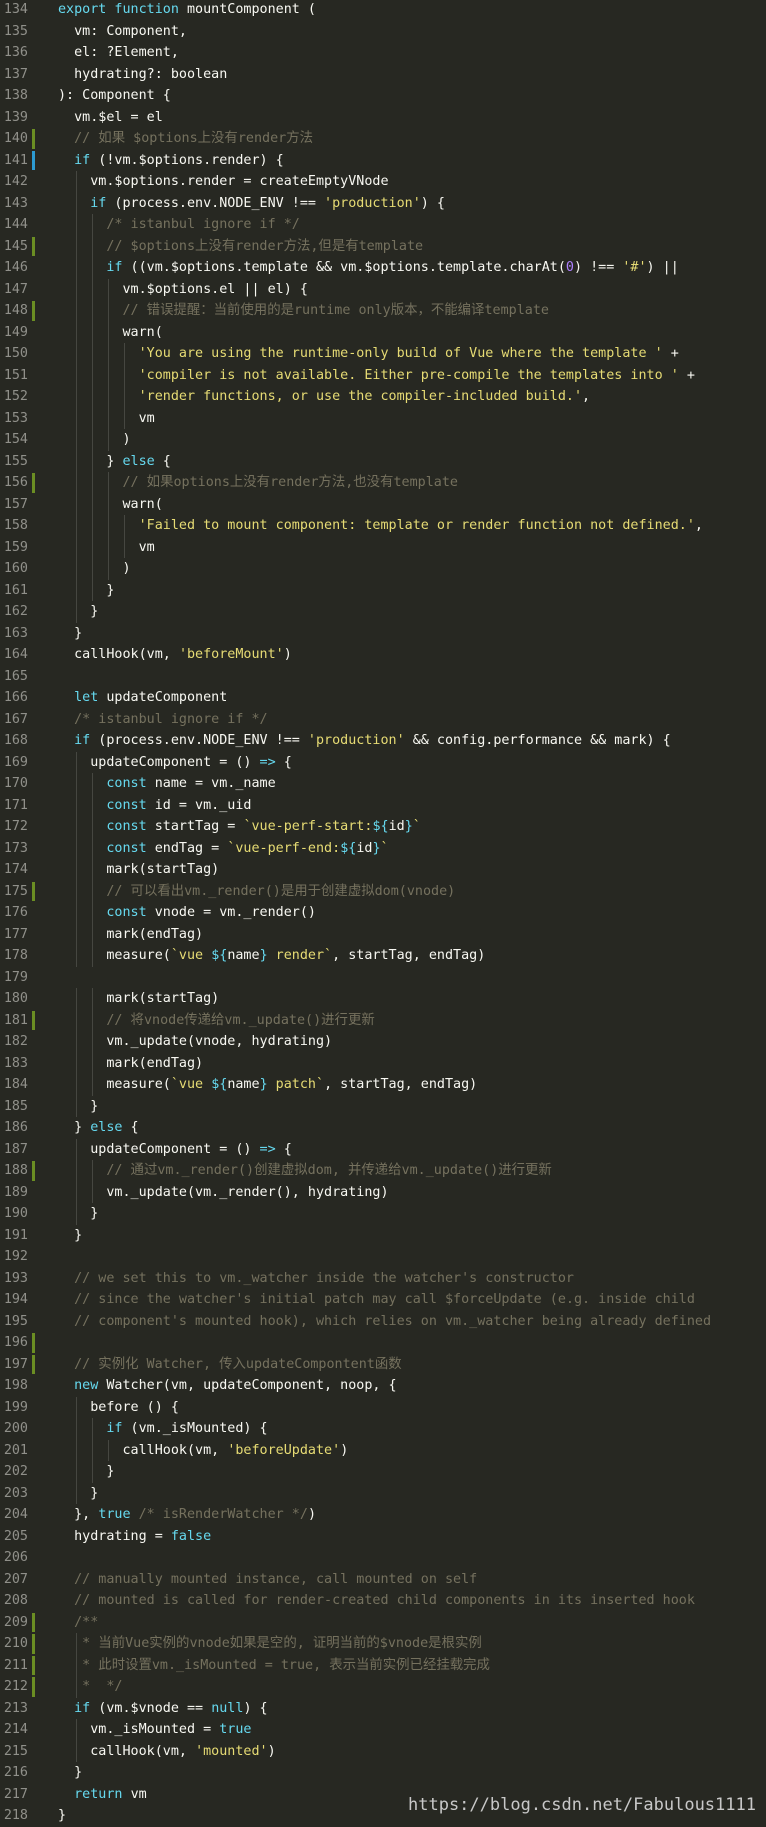  I want to click on code-line: 155 } else {, so click(383, 461).